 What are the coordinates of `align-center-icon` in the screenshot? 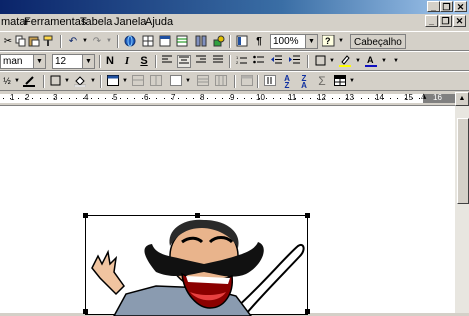 It's located at (184, 61).